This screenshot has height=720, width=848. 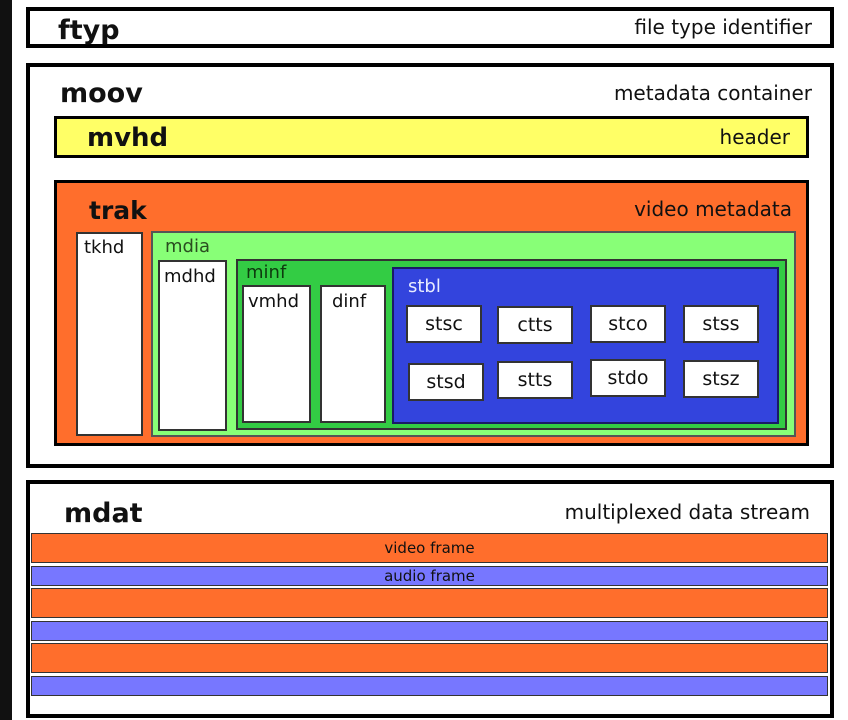 What do you see at coordinates (276, 354) in the screenshot?
I see `vmhd-box: vmhd` at bounding box center [276, 354].